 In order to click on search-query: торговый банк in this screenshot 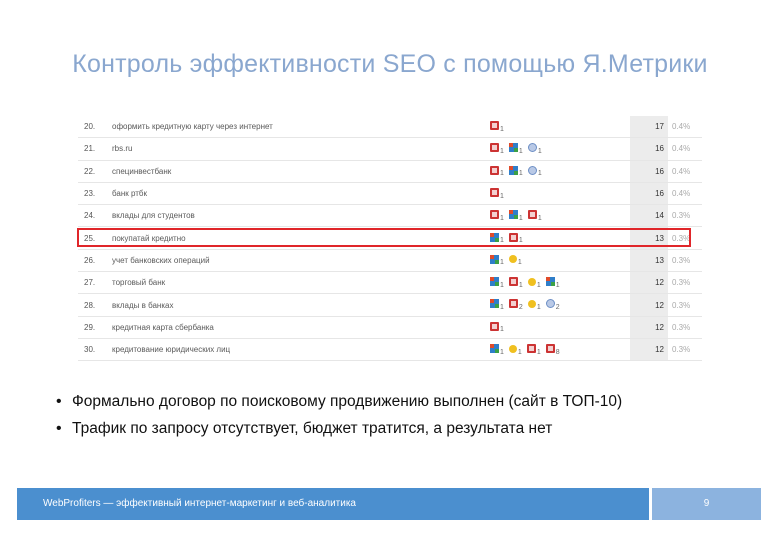, I will do `click(301, 283)`.